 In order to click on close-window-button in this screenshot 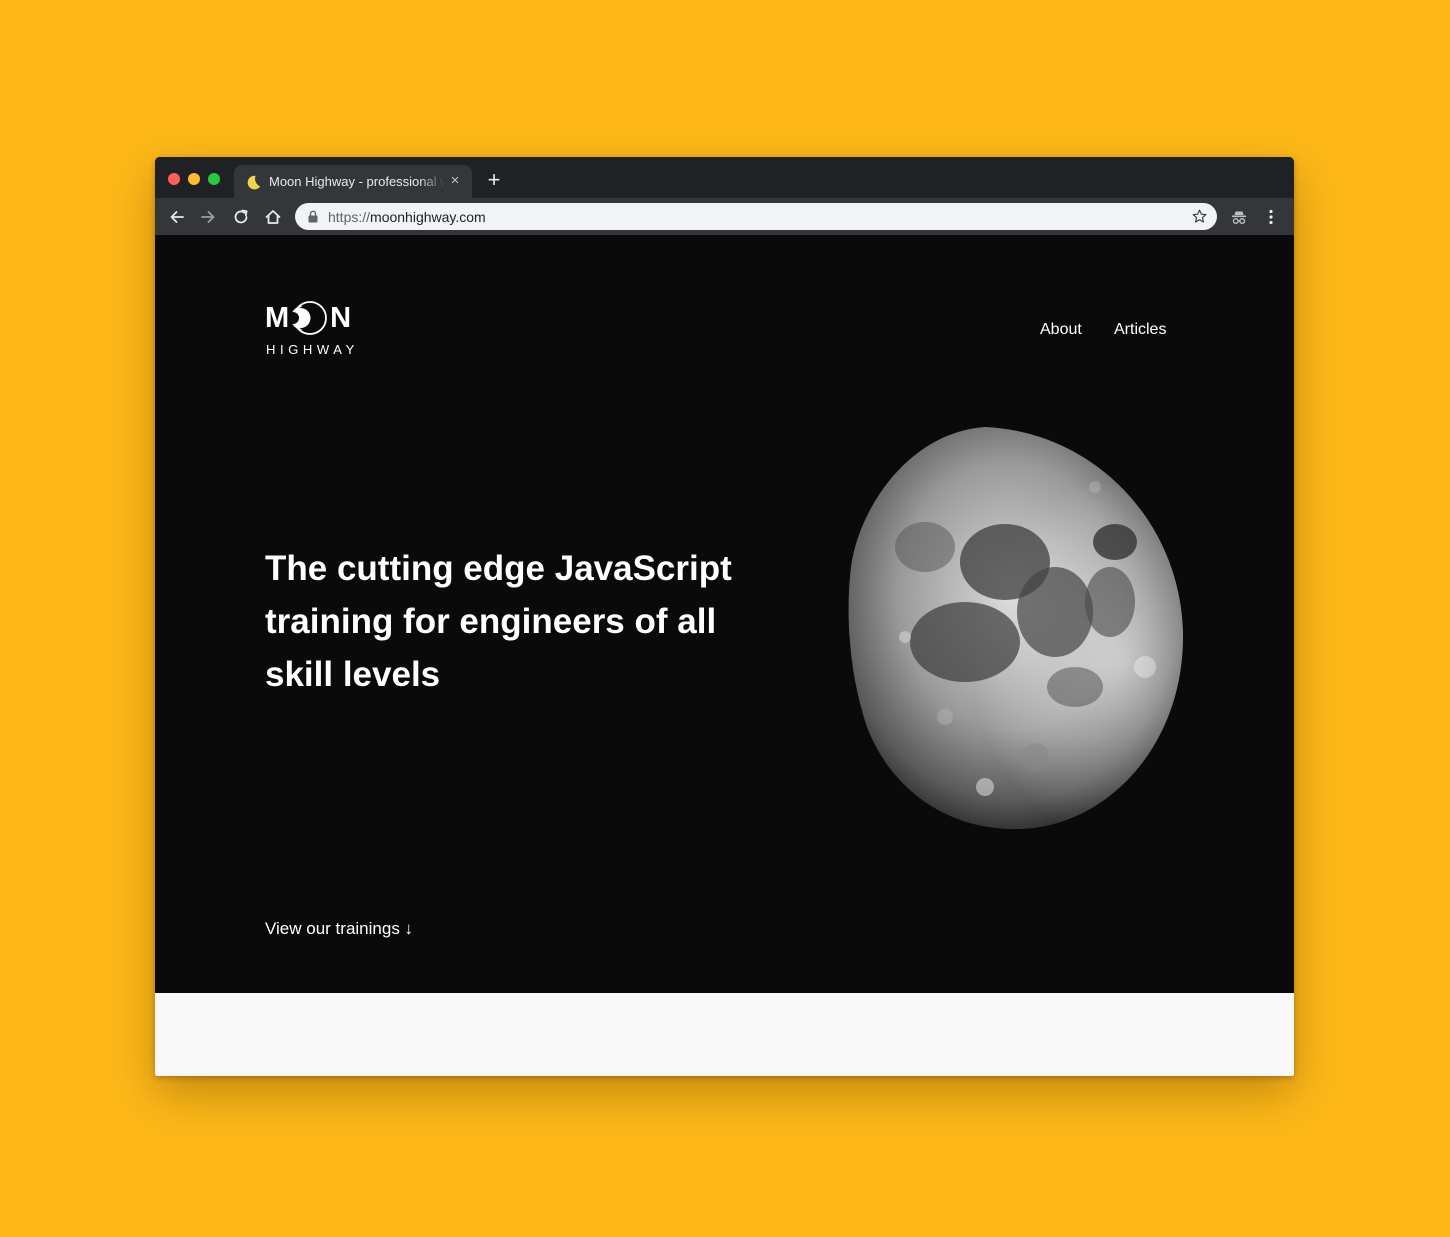, I will do `click(174, 179)`.